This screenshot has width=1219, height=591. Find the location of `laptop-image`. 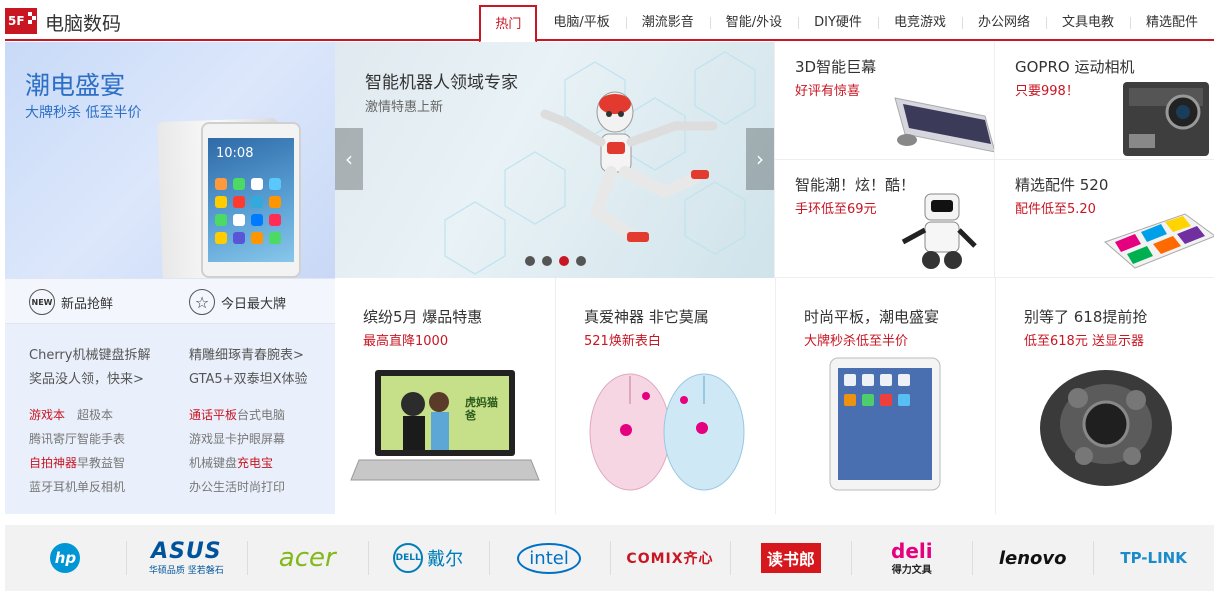

laptop-image is located at coordinates (445, 425).